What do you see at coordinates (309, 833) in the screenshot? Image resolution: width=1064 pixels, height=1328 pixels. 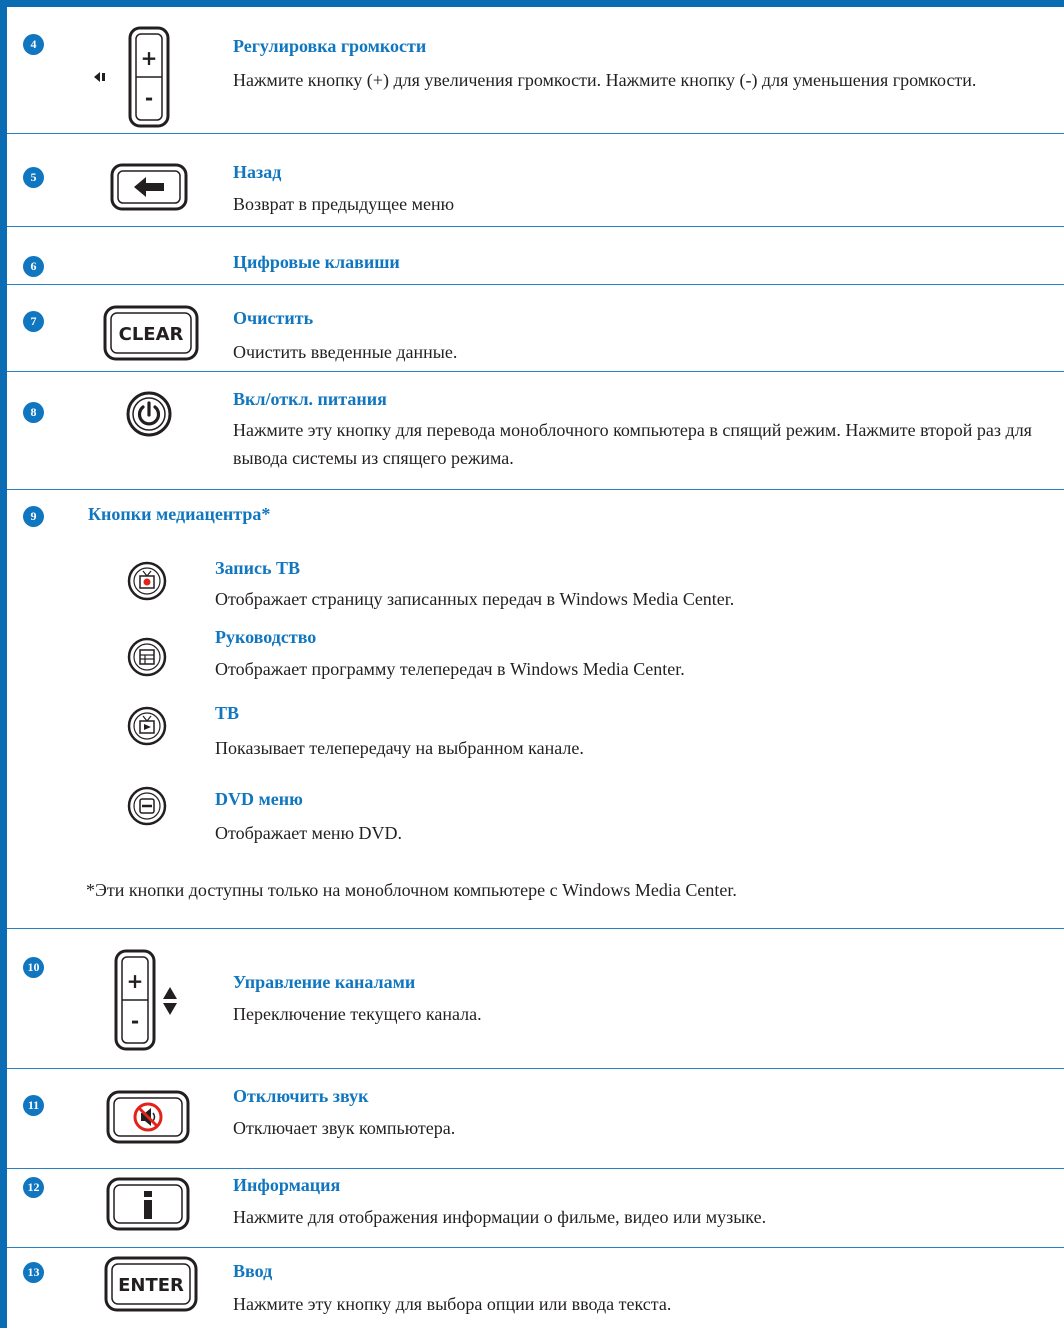 I see `subitem-description: Отображает меню DVD.` at bounding box center [309, 833].